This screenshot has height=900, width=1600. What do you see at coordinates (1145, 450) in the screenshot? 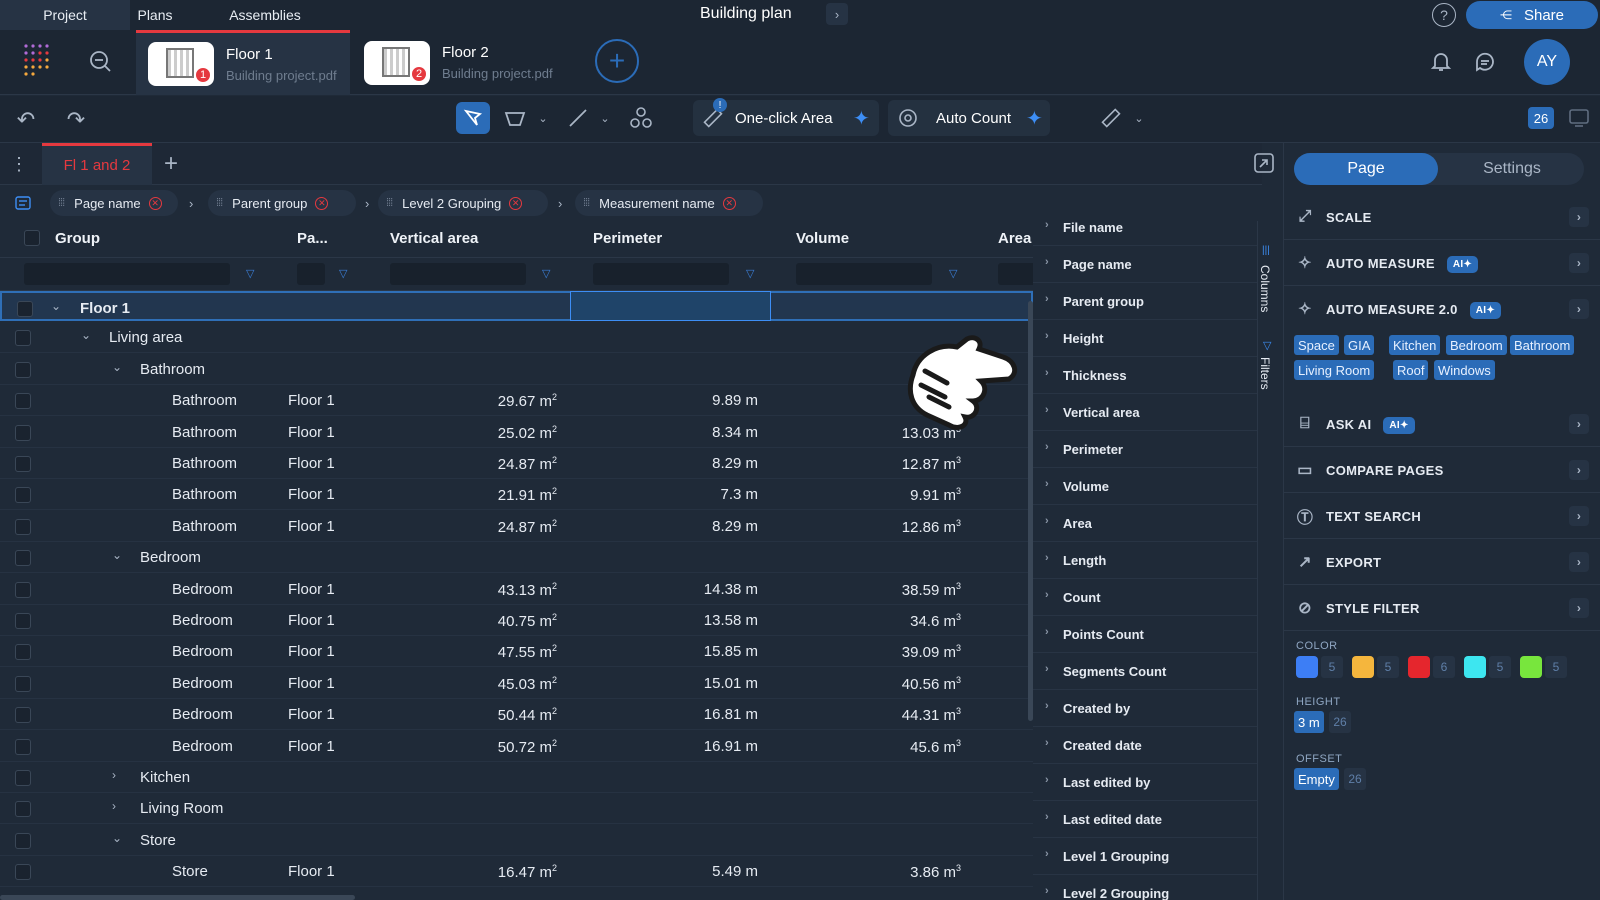
I see `column-option: › Perimeter` at bounding box center [1145, 450].